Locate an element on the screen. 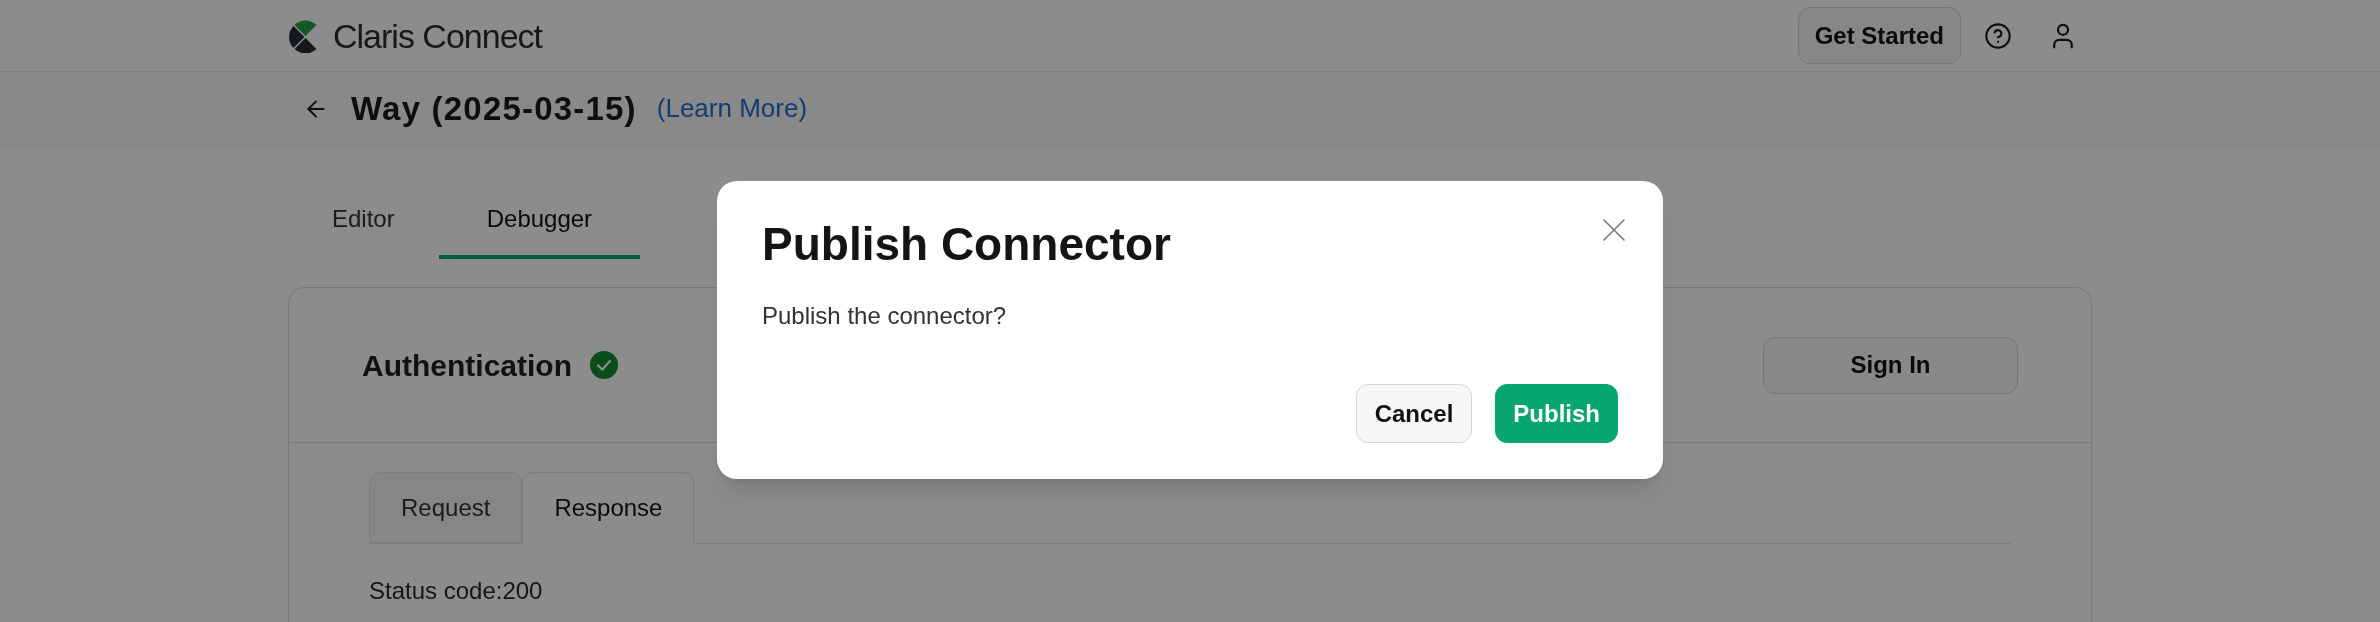 The width and height of the screenshot is (2380, 622). dialog-title: Publish Connector is located at coordinates (966, 244).